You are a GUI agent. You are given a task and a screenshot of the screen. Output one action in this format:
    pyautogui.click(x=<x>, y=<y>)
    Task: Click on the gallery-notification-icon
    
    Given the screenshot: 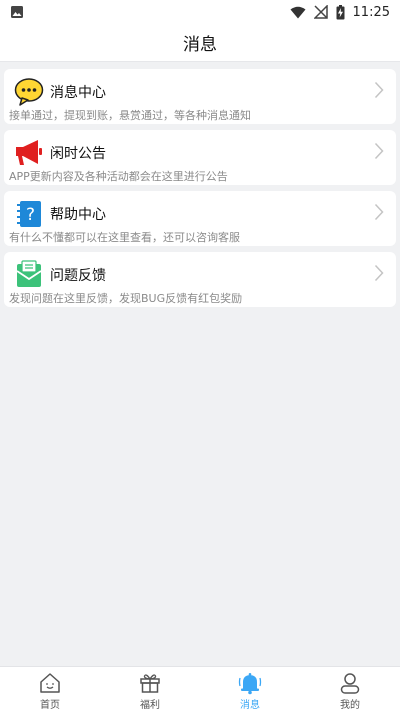 What is the action you would take?
    pyautogui.click(x=17, y=12)
    